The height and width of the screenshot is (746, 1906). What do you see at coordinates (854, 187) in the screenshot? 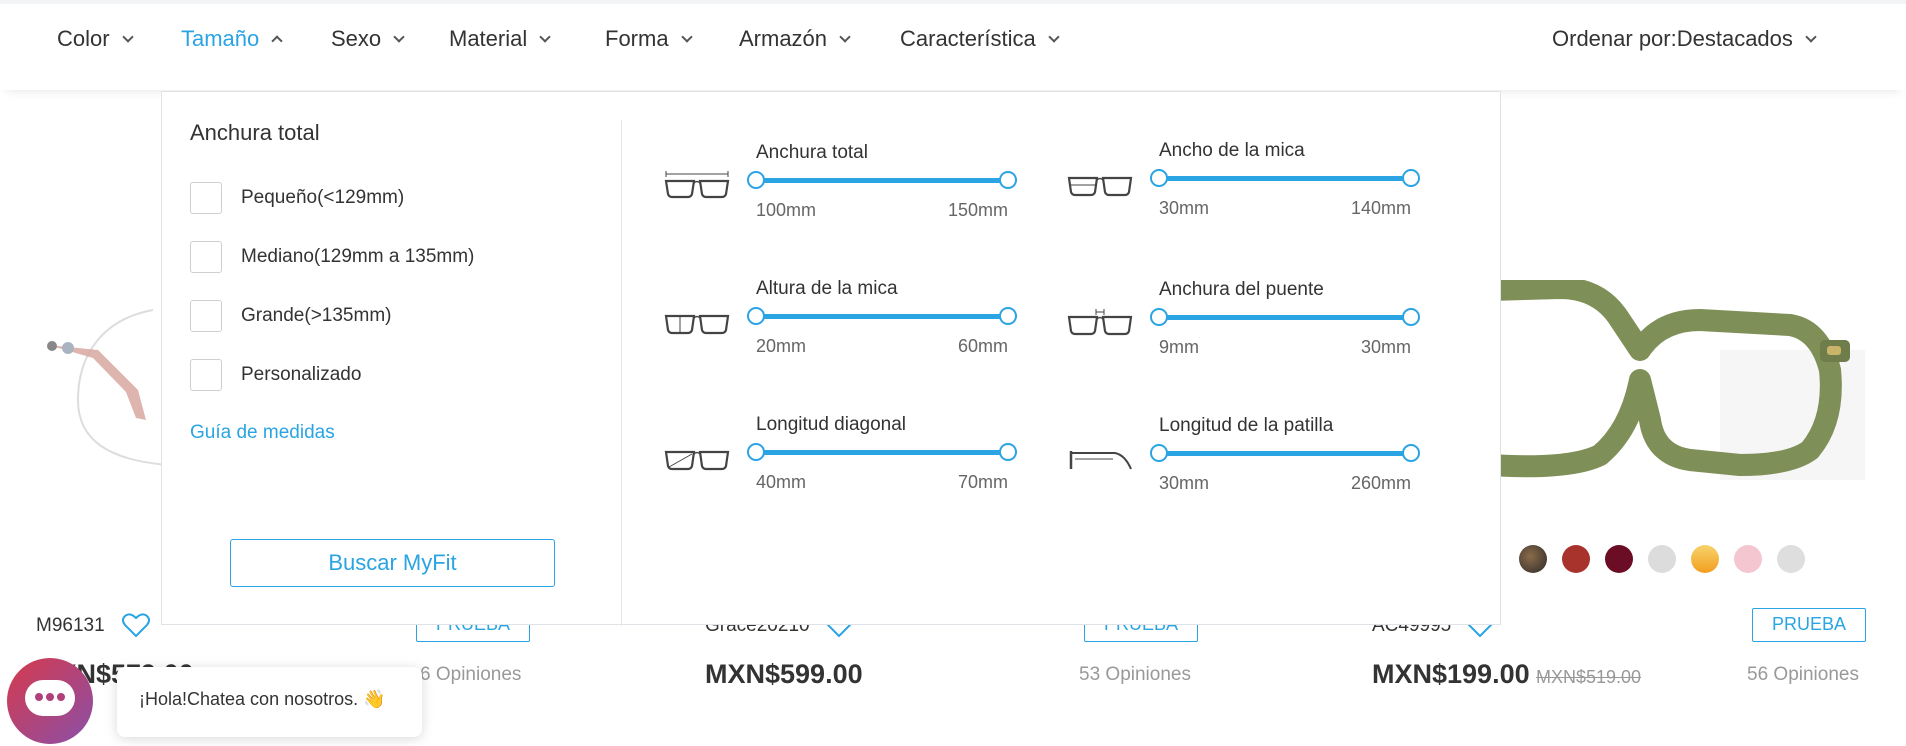
I see `slider-frame-width: Anchura total 100mm 150mm` at bounding box center [854, 187].